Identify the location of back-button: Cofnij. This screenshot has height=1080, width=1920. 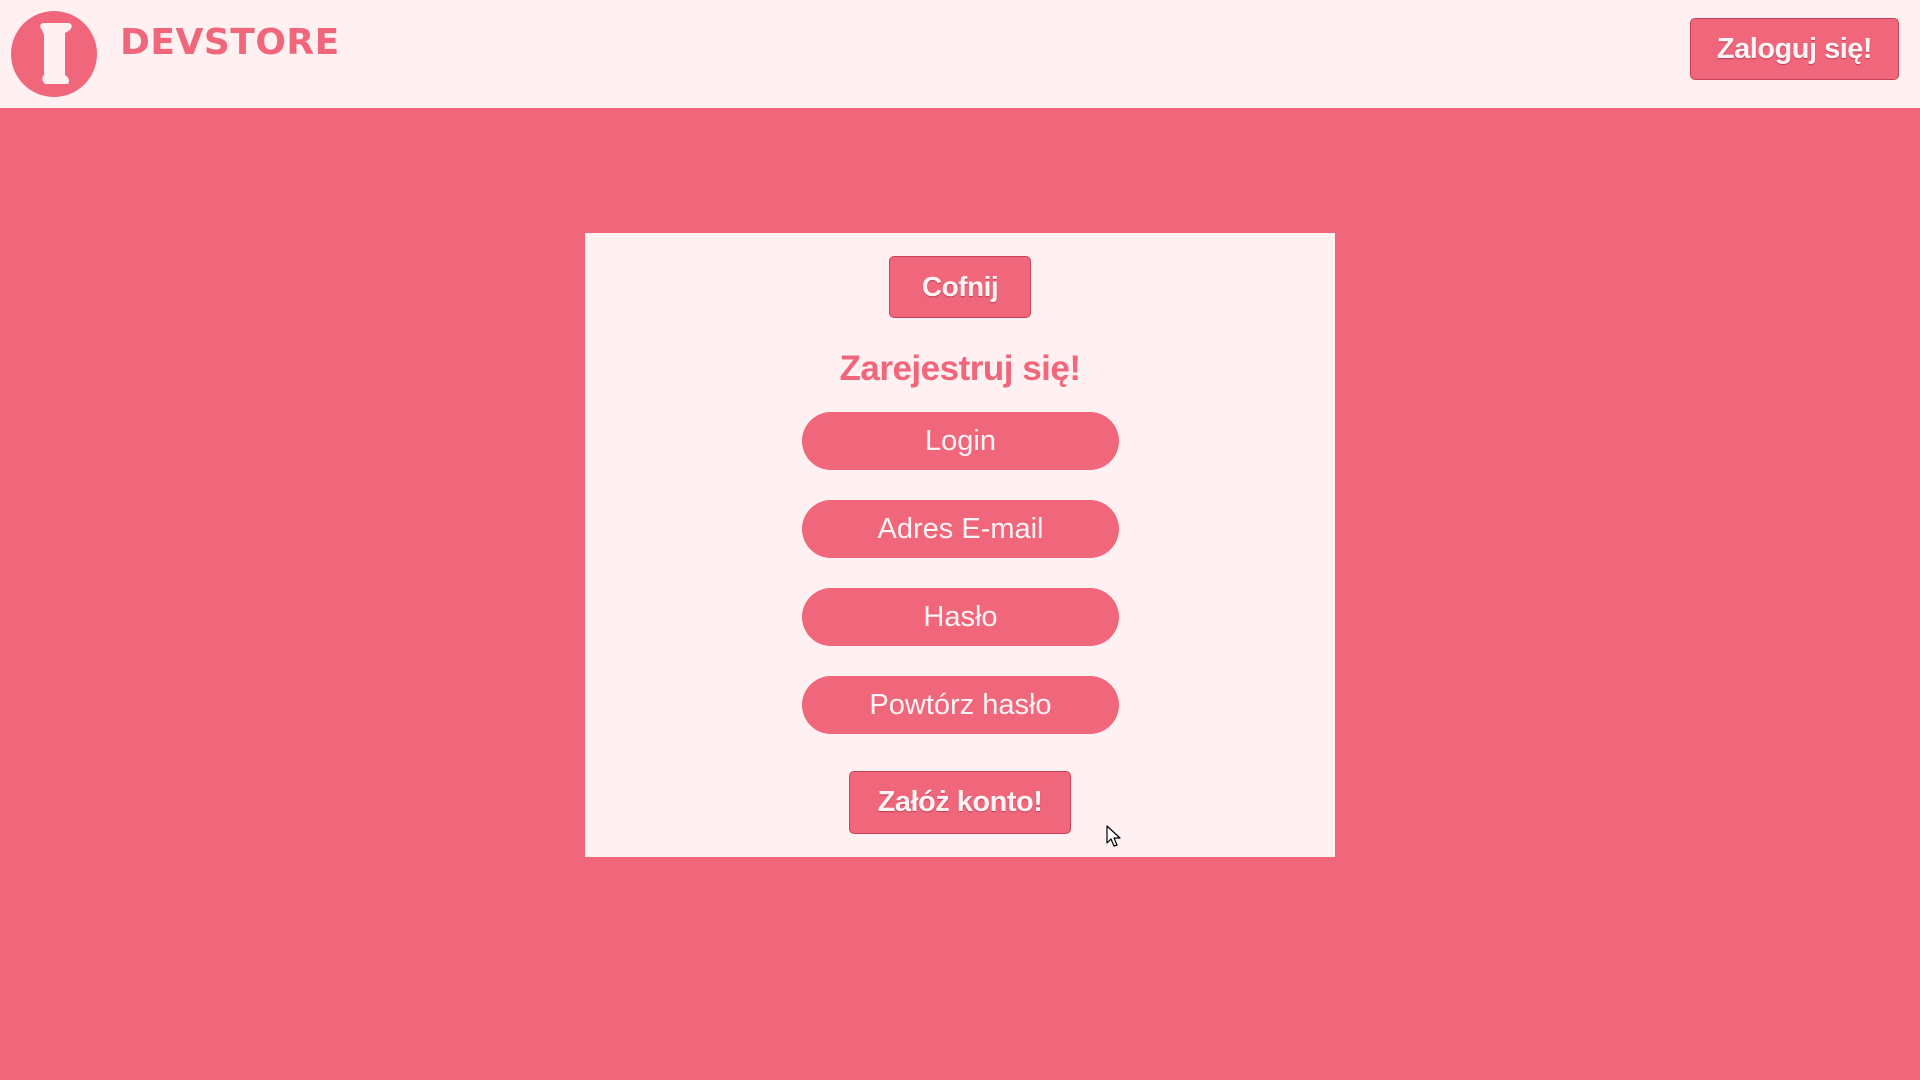
(960, 287).